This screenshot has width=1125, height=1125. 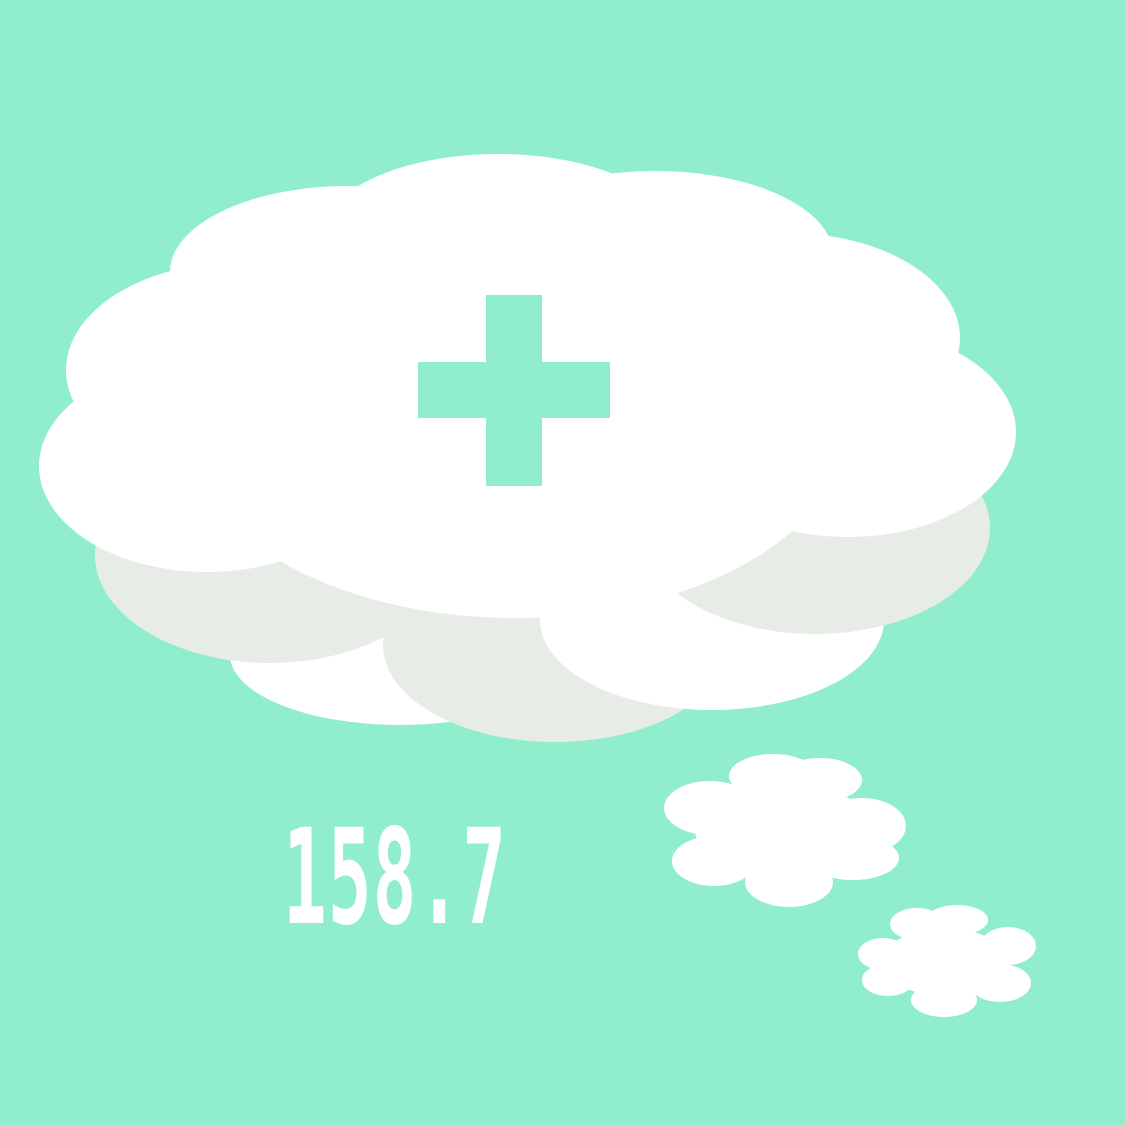 I want to click on value-readout: 158.7, so click(x=395, y=878).